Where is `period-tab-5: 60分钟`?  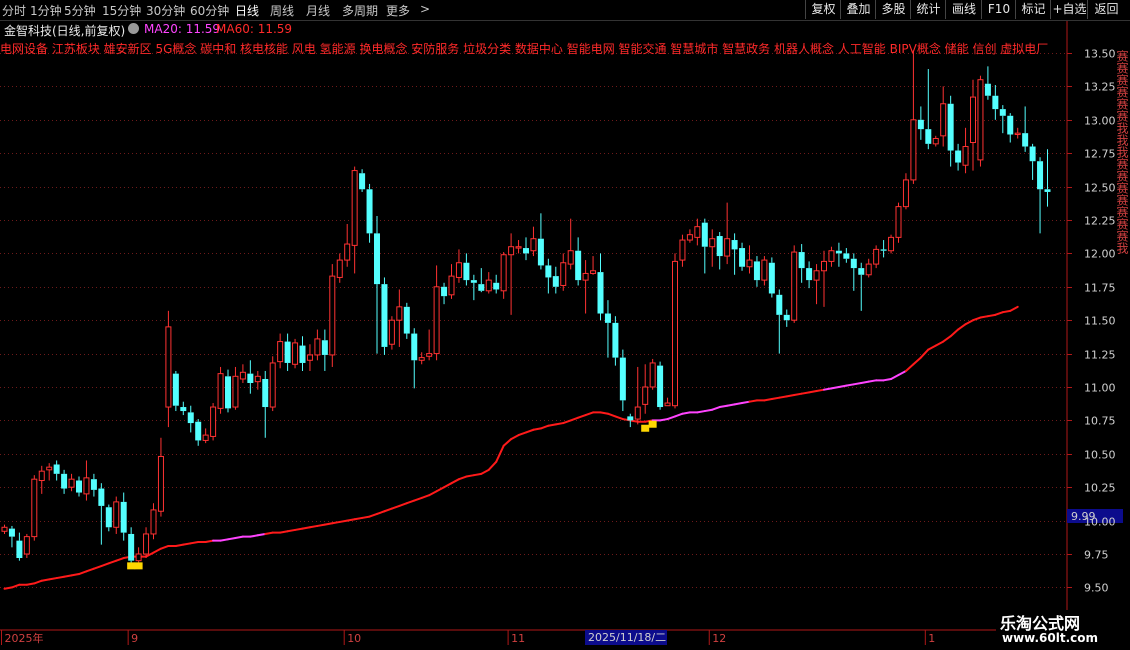 period-tab-5: 60分钟 is located at coordinates (209, 10).